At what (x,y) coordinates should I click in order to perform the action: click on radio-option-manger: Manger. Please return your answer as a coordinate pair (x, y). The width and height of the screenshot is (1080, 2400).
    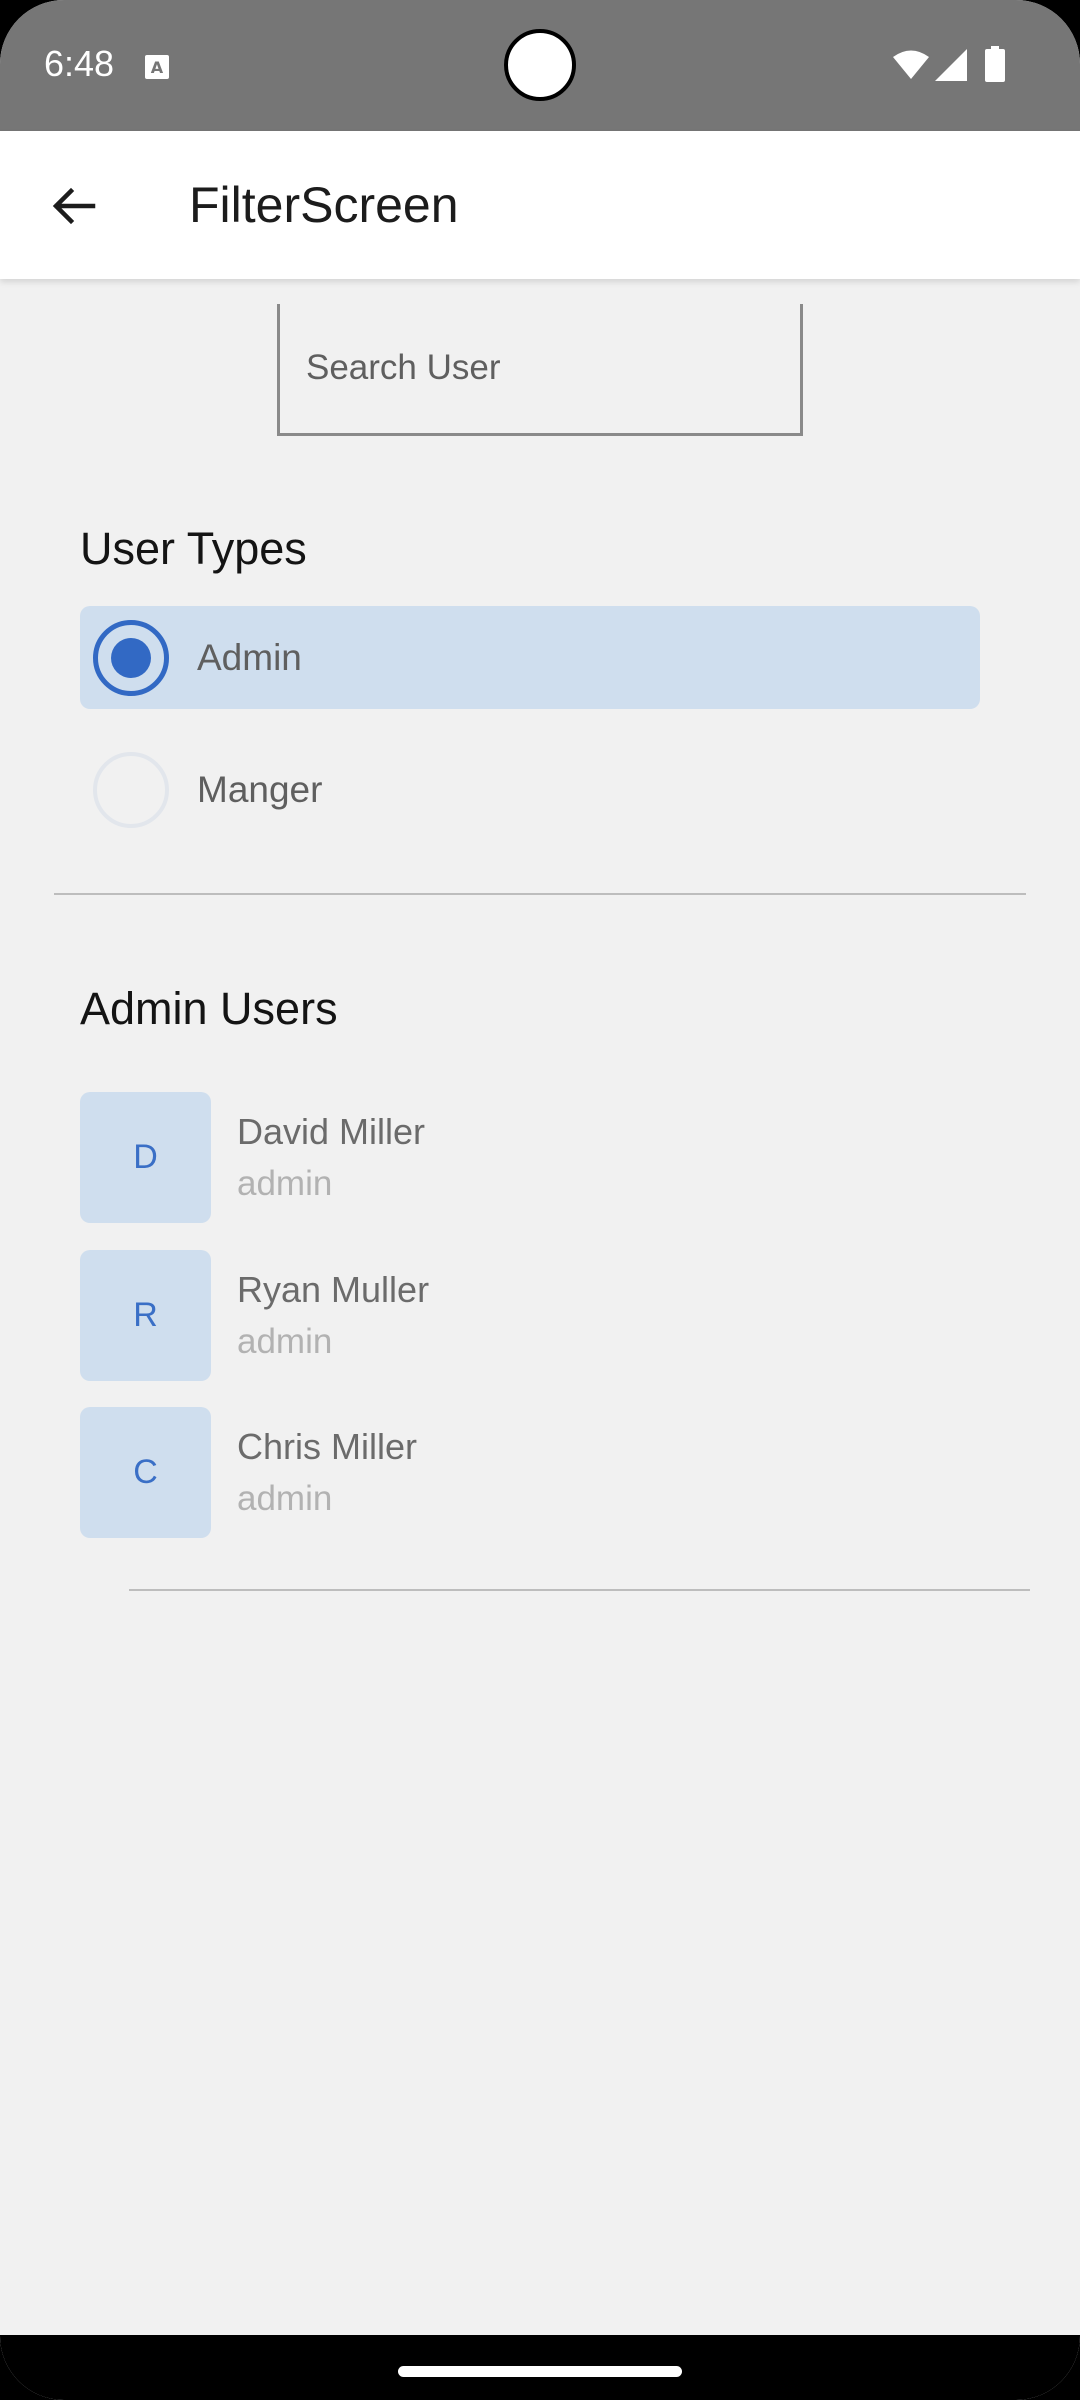
    Looking at the image, I should click on (530, 789).